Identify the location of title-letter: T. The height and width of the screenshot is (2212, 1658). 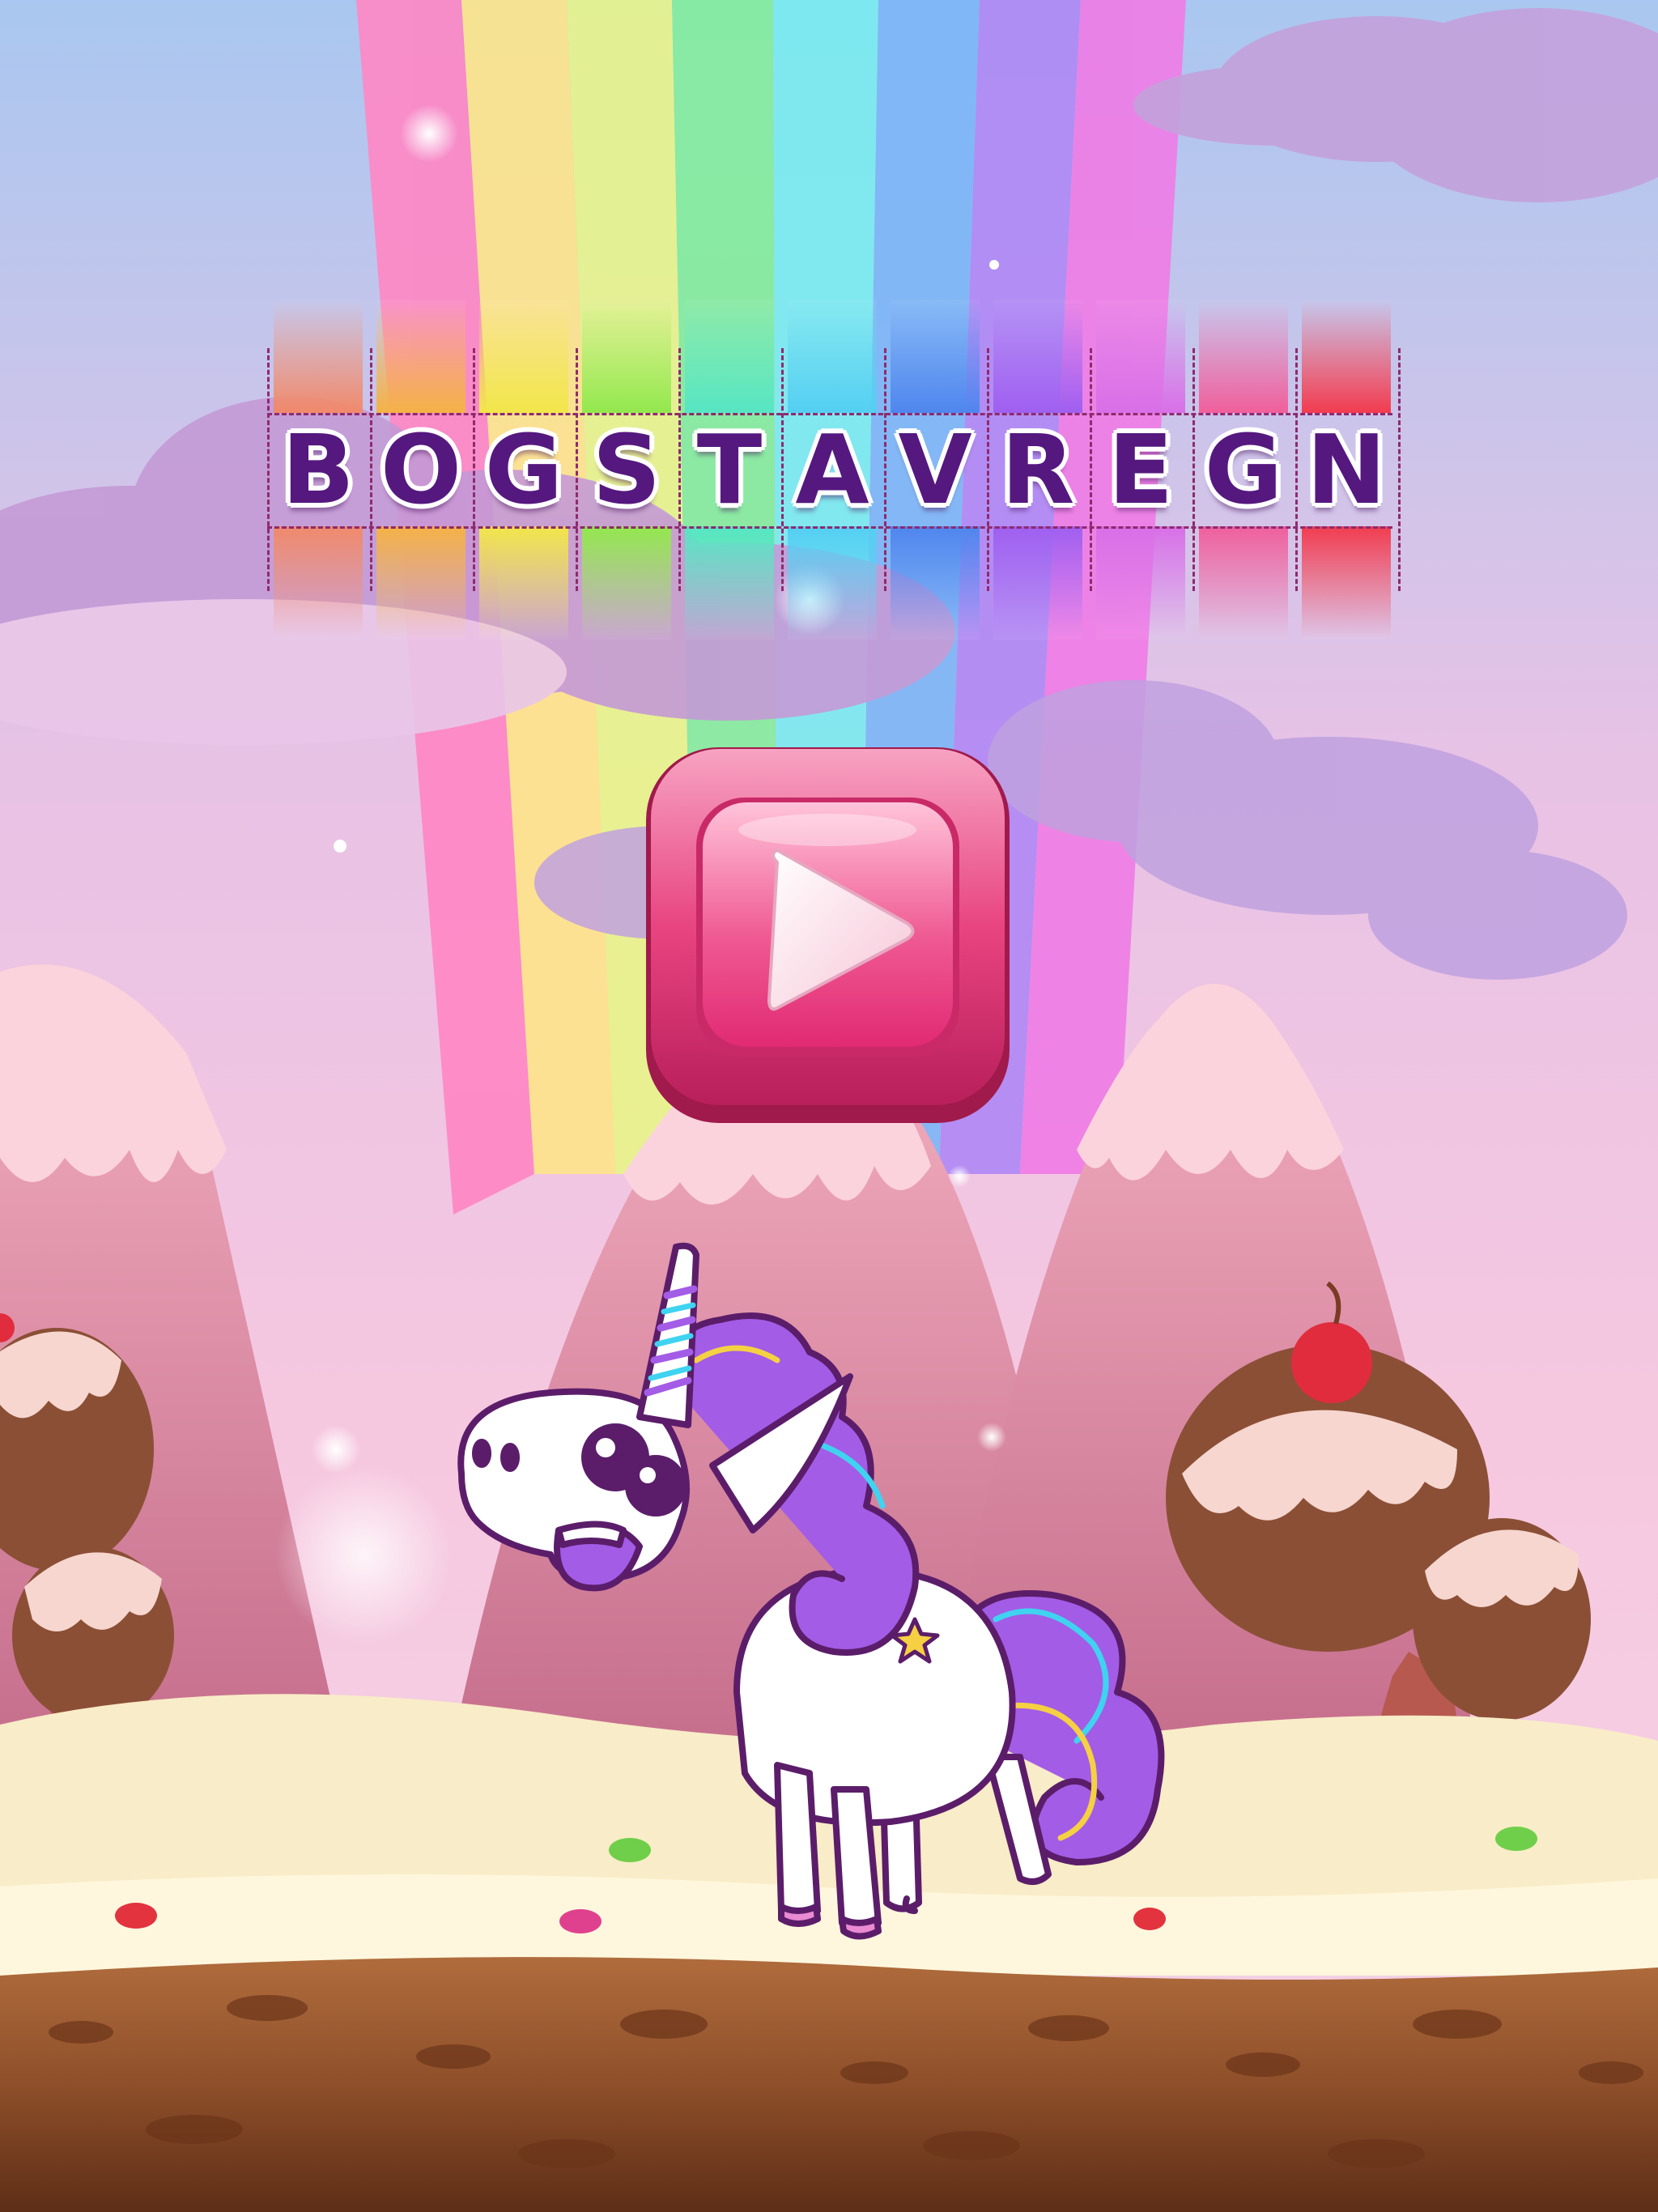
(729, 470).